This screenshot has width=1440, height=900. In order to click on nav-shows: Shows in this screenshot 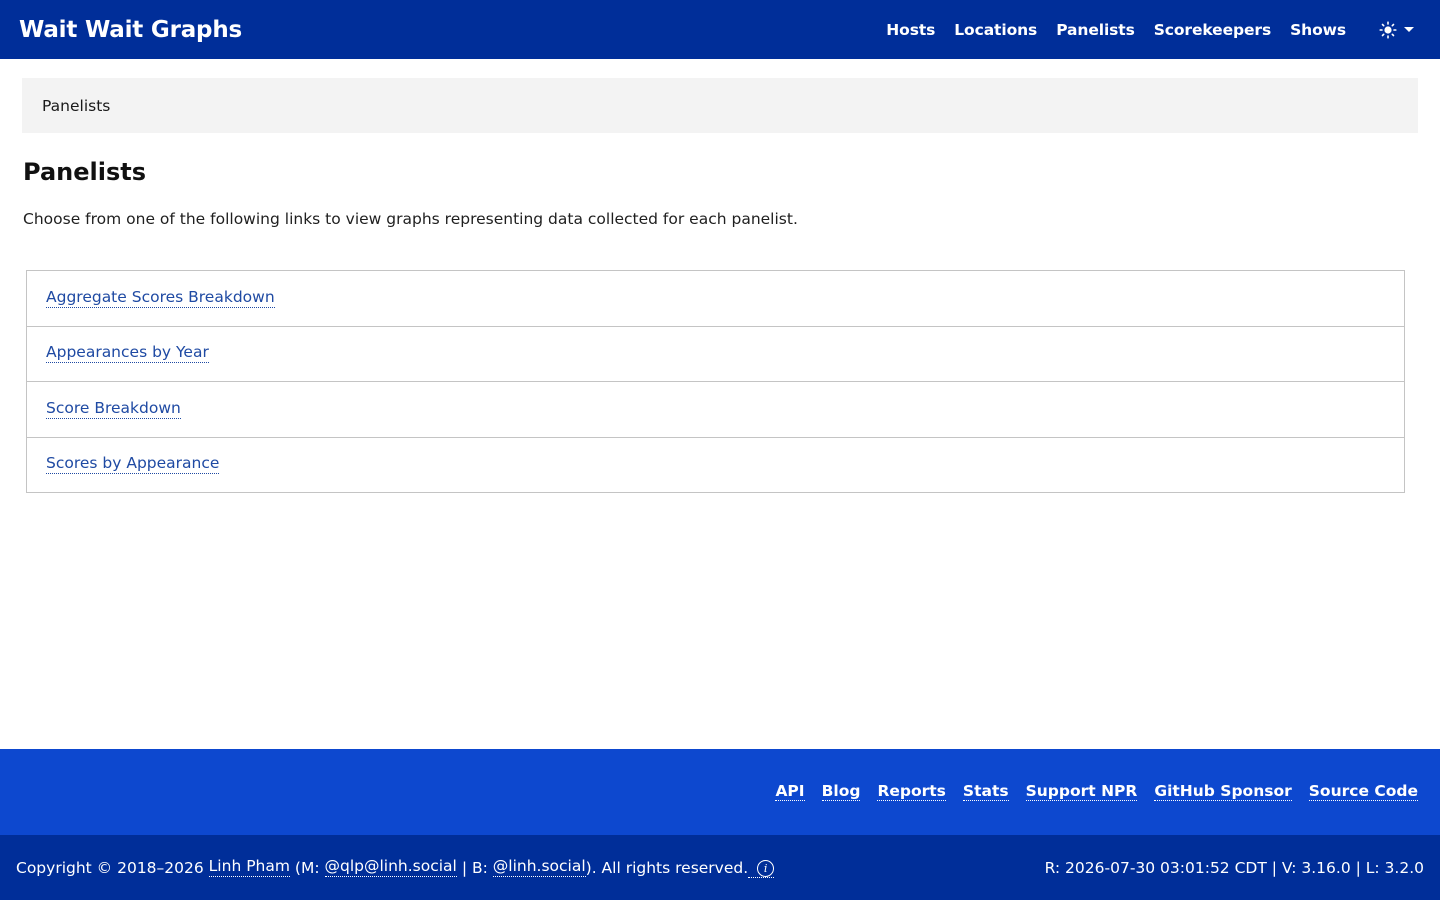, I will do `click(1318, 30)`.